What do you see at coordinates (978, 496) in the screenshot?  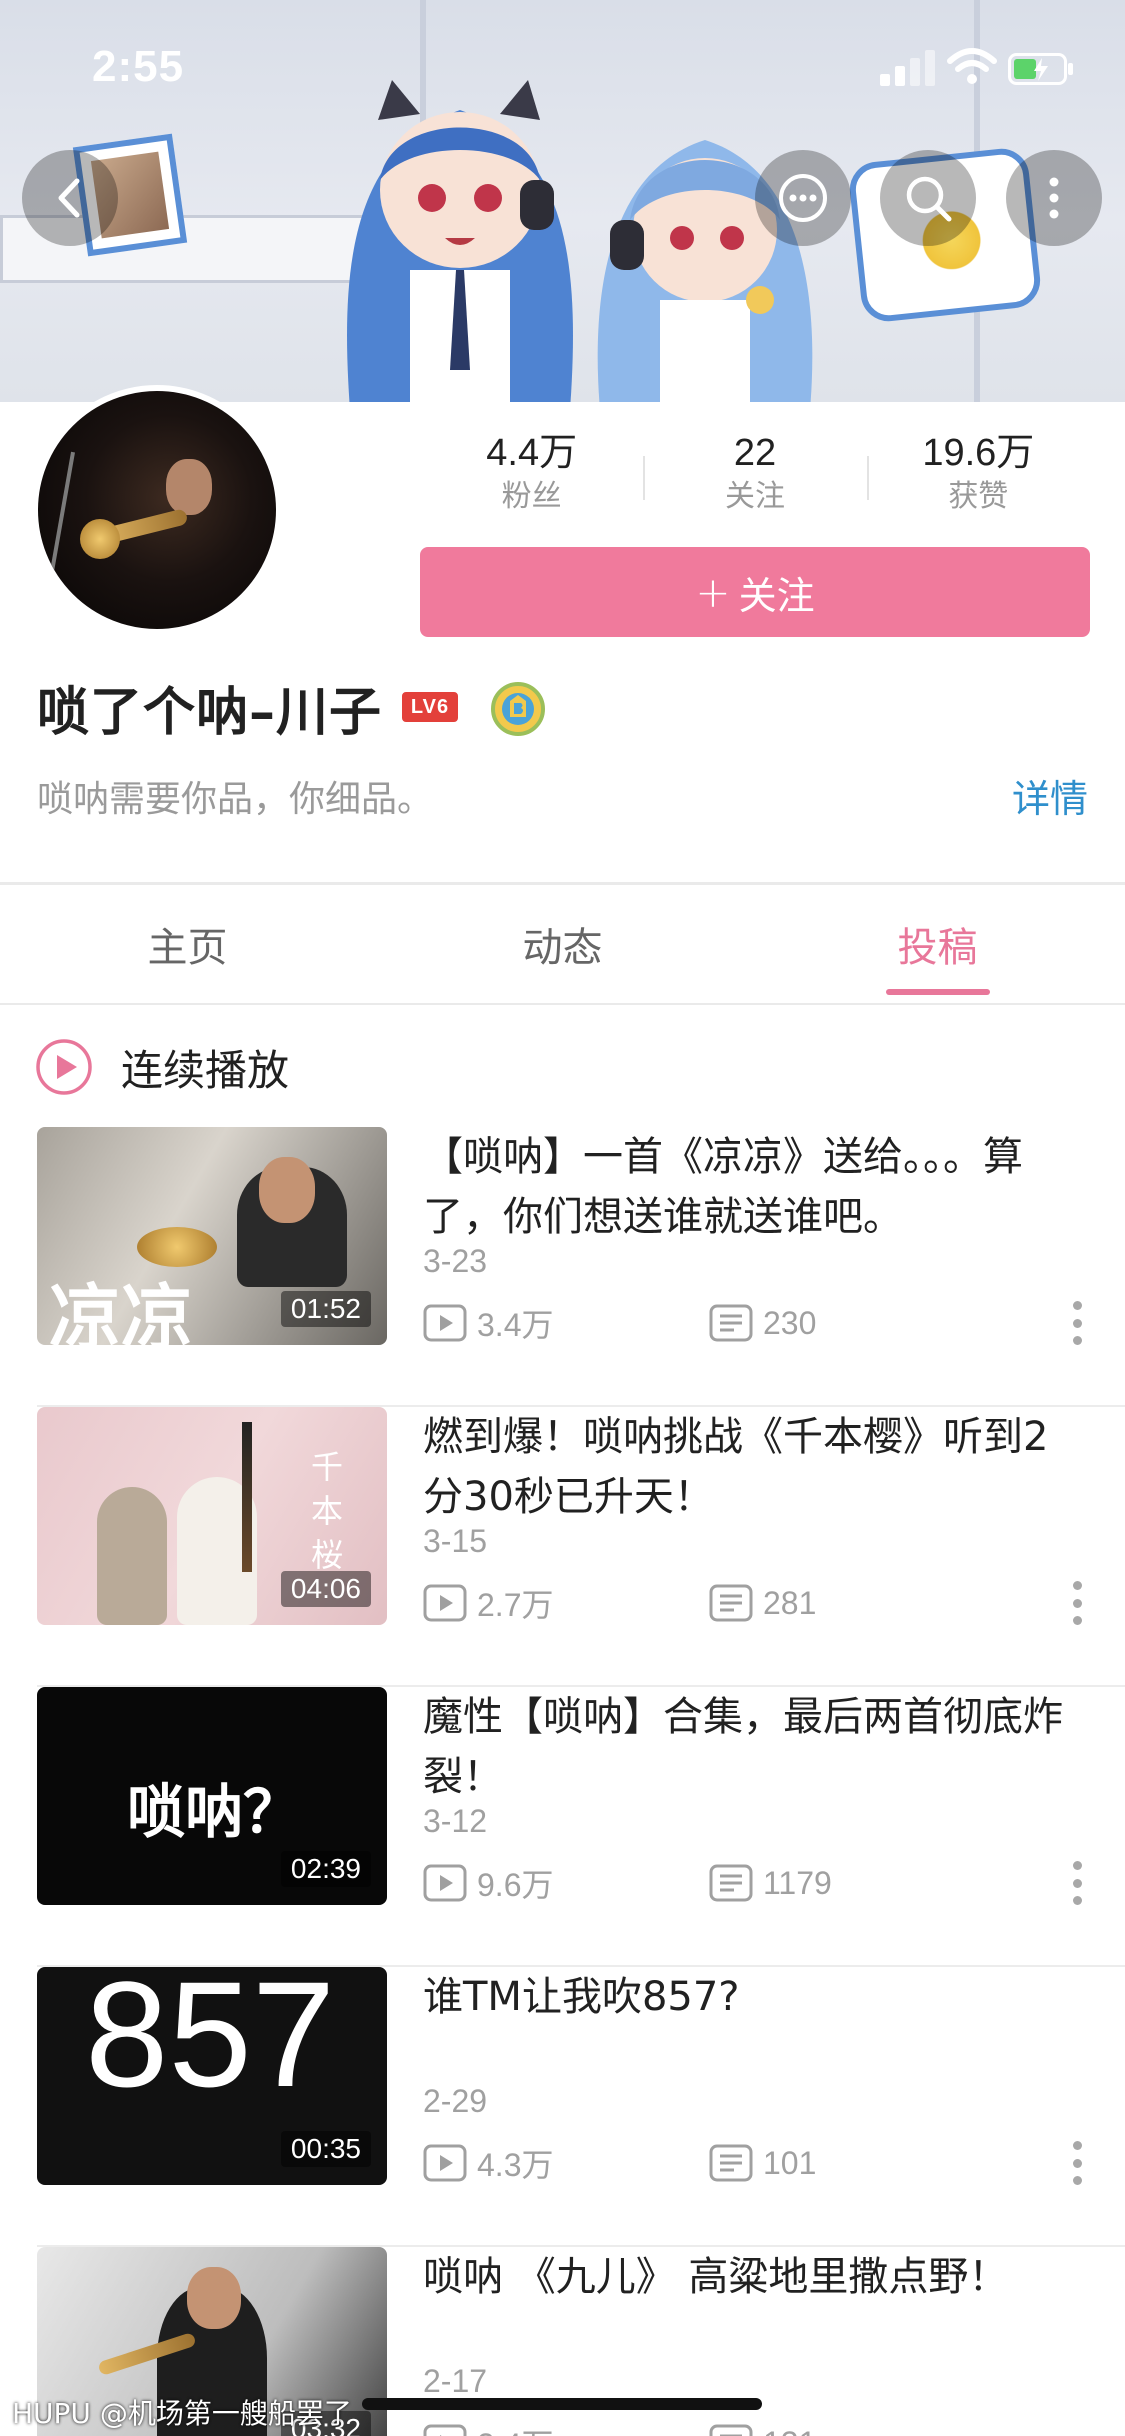 I see `stat-likes-label: 获赞` at bounding box center [978, 496].